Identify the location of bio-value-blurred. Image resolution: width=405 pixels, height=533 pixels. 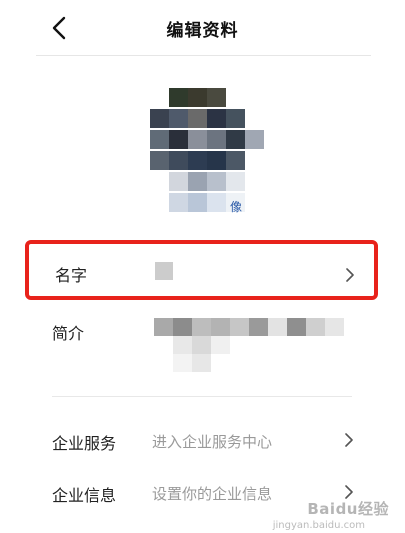
(254, 346).